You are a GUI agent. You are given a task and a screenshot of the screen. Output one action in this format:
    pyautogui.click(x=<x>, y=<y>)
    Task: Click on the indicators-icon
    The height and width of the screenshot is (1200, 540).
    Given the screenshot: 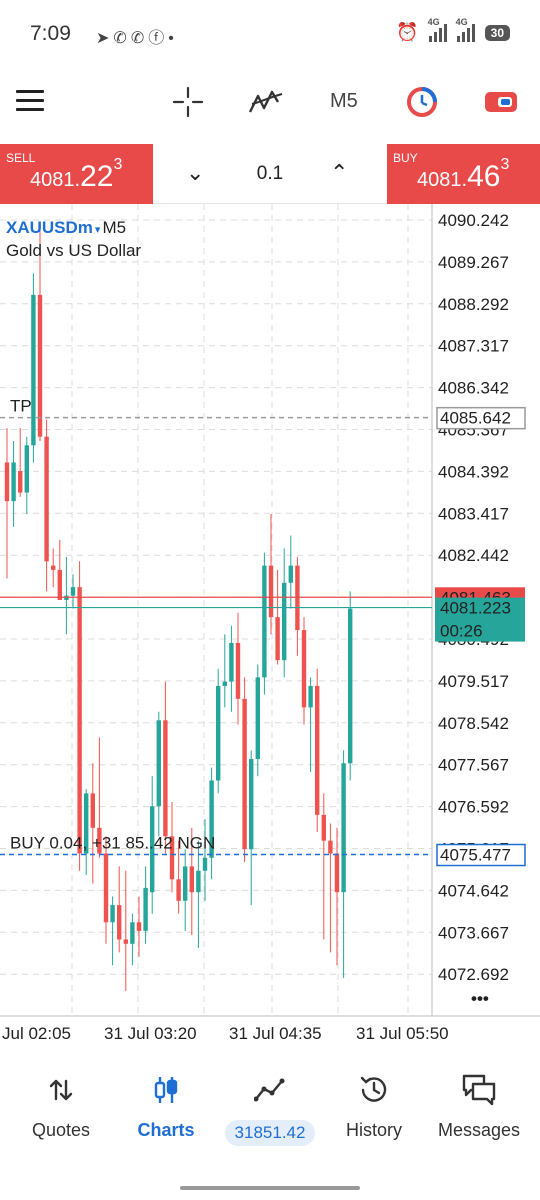 What is the action you would take?
    pyautogui.click(x=266, y=102)
    